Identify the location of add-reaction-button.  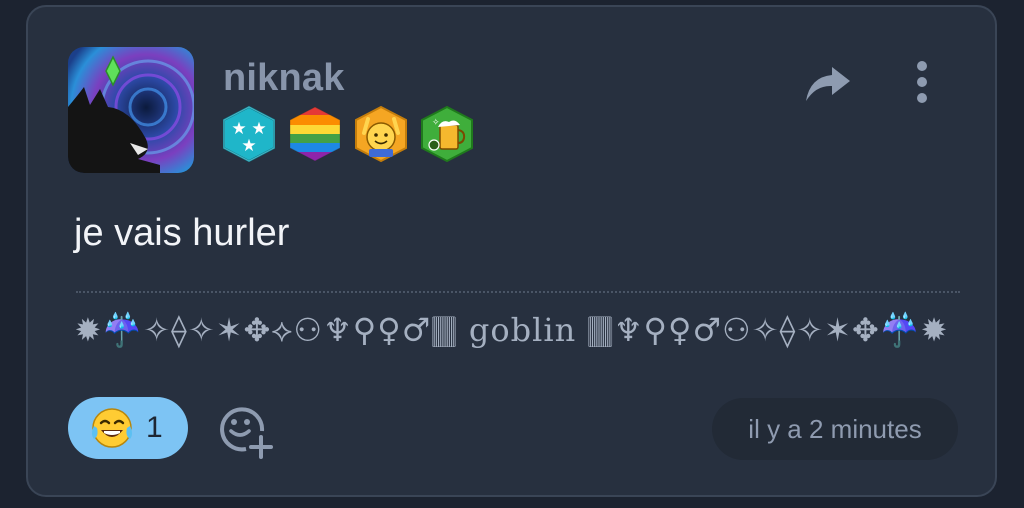
(245, 430).